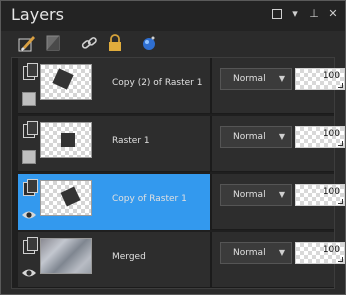 Image resolution: width=346 pixels, height=295 pixels. What do you see at coordinates (129, 257) in the screenshot?
I see `layer-name: Merged` at bounding box center [129, 257].